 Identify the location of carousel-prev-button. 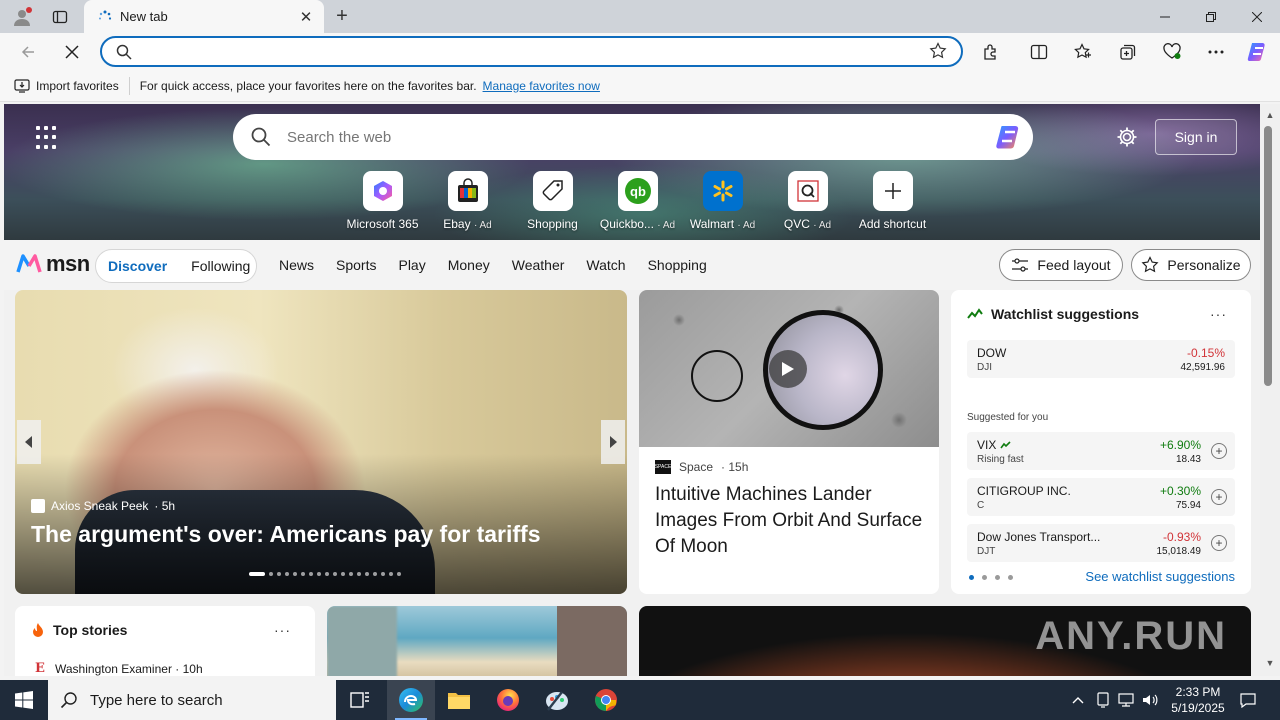
(29, 442).